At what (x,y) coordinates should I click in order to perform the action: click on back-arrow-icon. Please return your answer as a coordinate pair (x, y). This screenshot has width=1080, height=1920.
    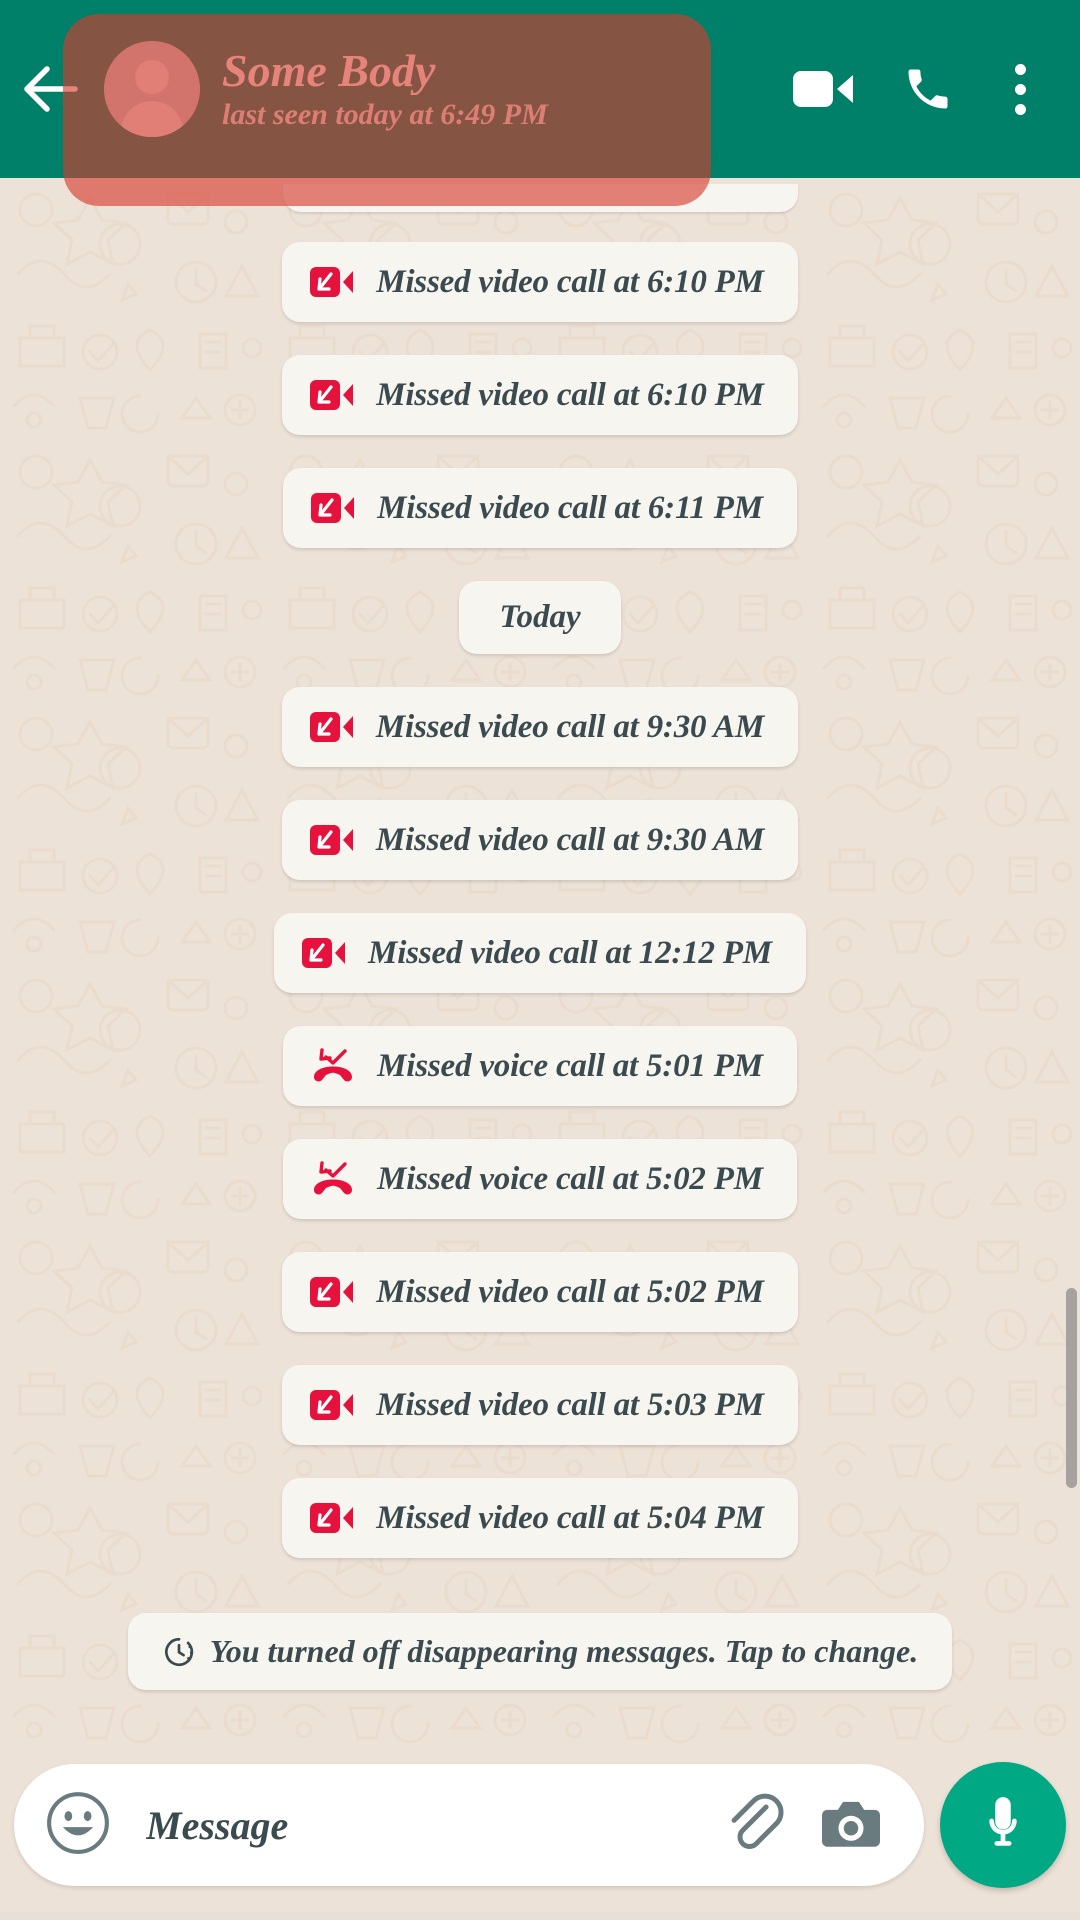
    Looking at the image, I should click on (52, 89).